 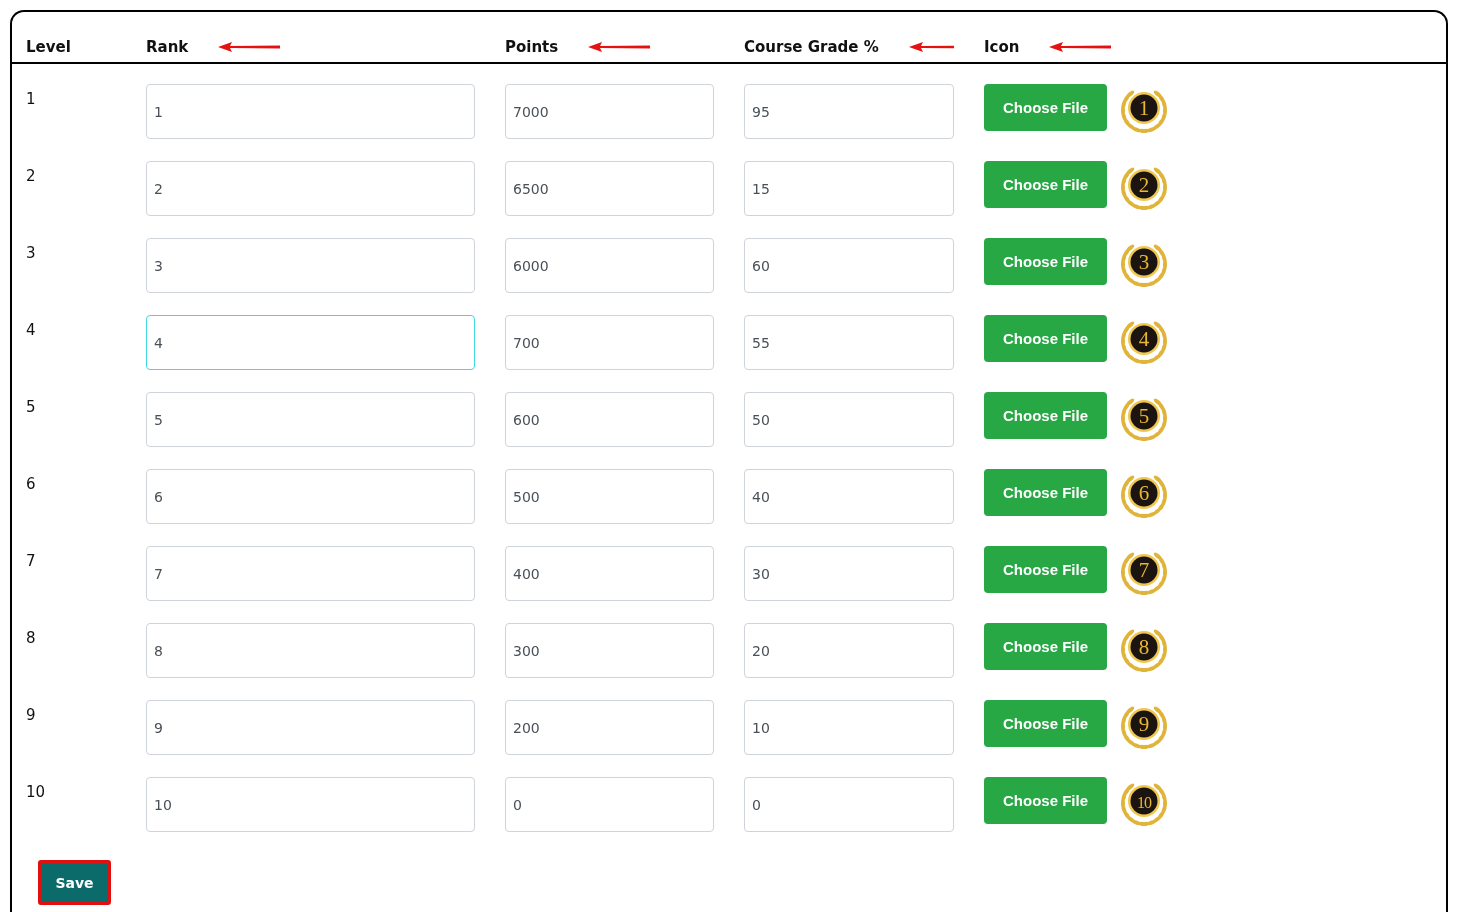 I want to click on level-number: 10, so click(x=36, y=792).